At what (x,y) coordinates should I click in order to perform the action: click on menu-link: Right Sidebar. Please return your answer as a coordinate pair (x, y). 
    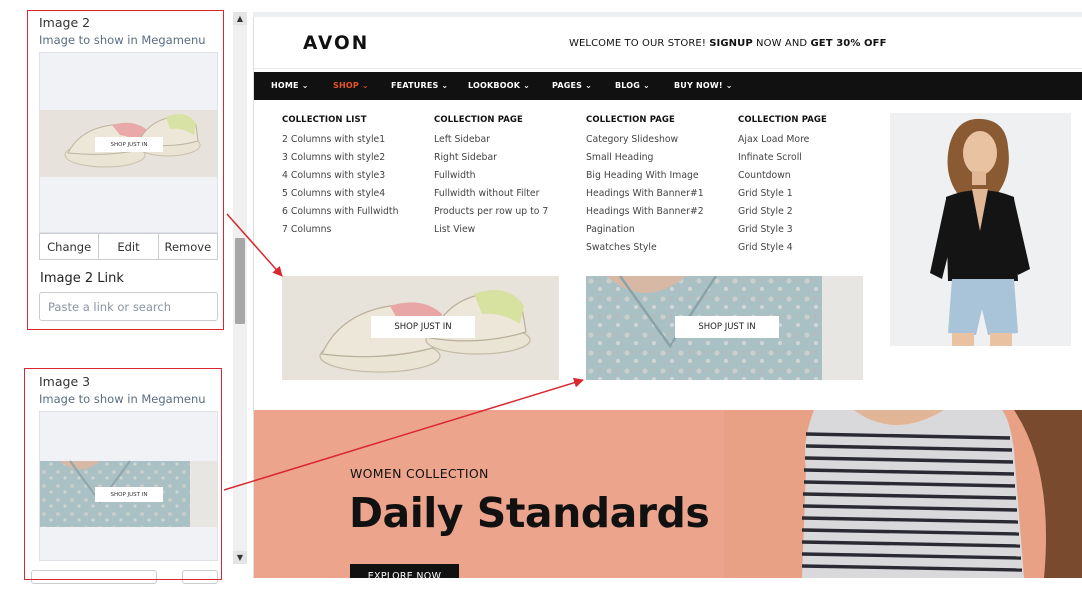
    Looking at the image, I should click on (491, 161).